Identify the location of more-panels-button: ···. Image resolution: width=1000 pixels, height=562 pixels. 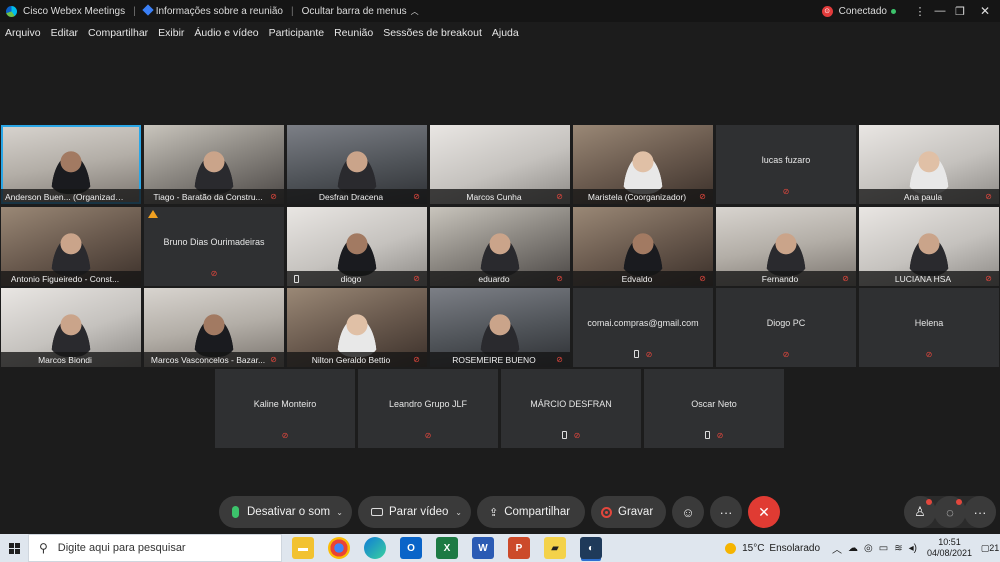
(980, 512).